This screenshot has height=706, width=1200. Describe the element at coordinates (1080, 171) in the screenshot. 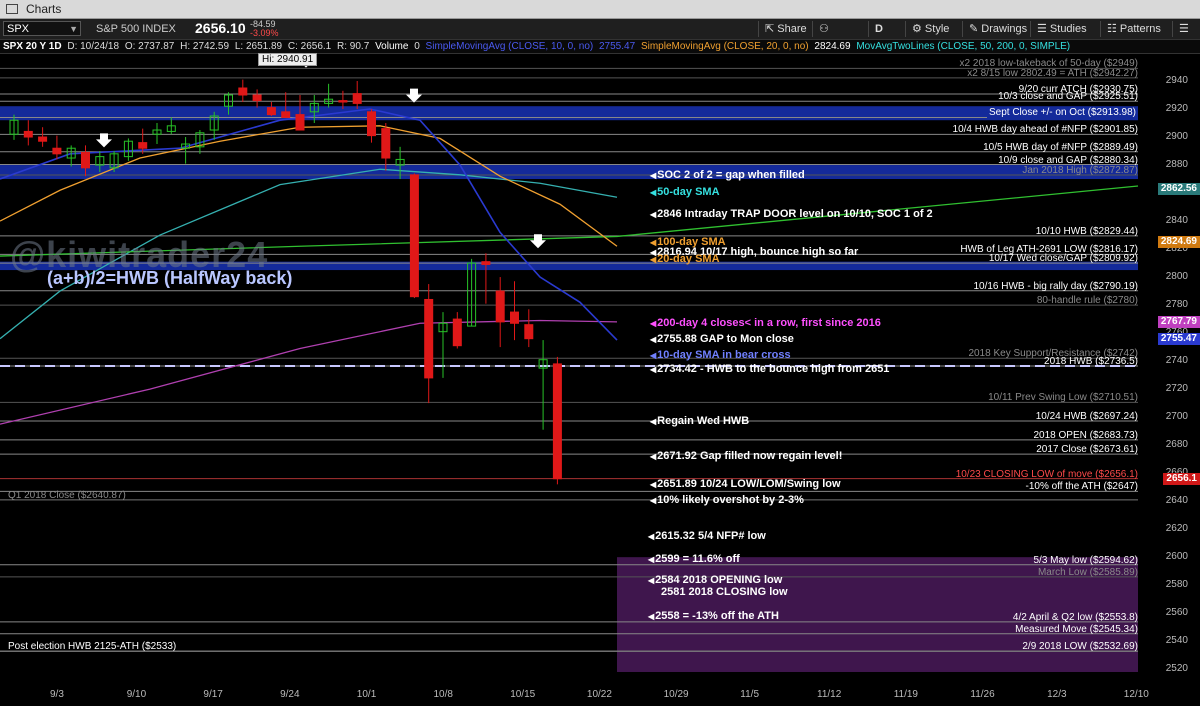

I see `level-label: Jan 2018 High ($2872.87)` at that location.